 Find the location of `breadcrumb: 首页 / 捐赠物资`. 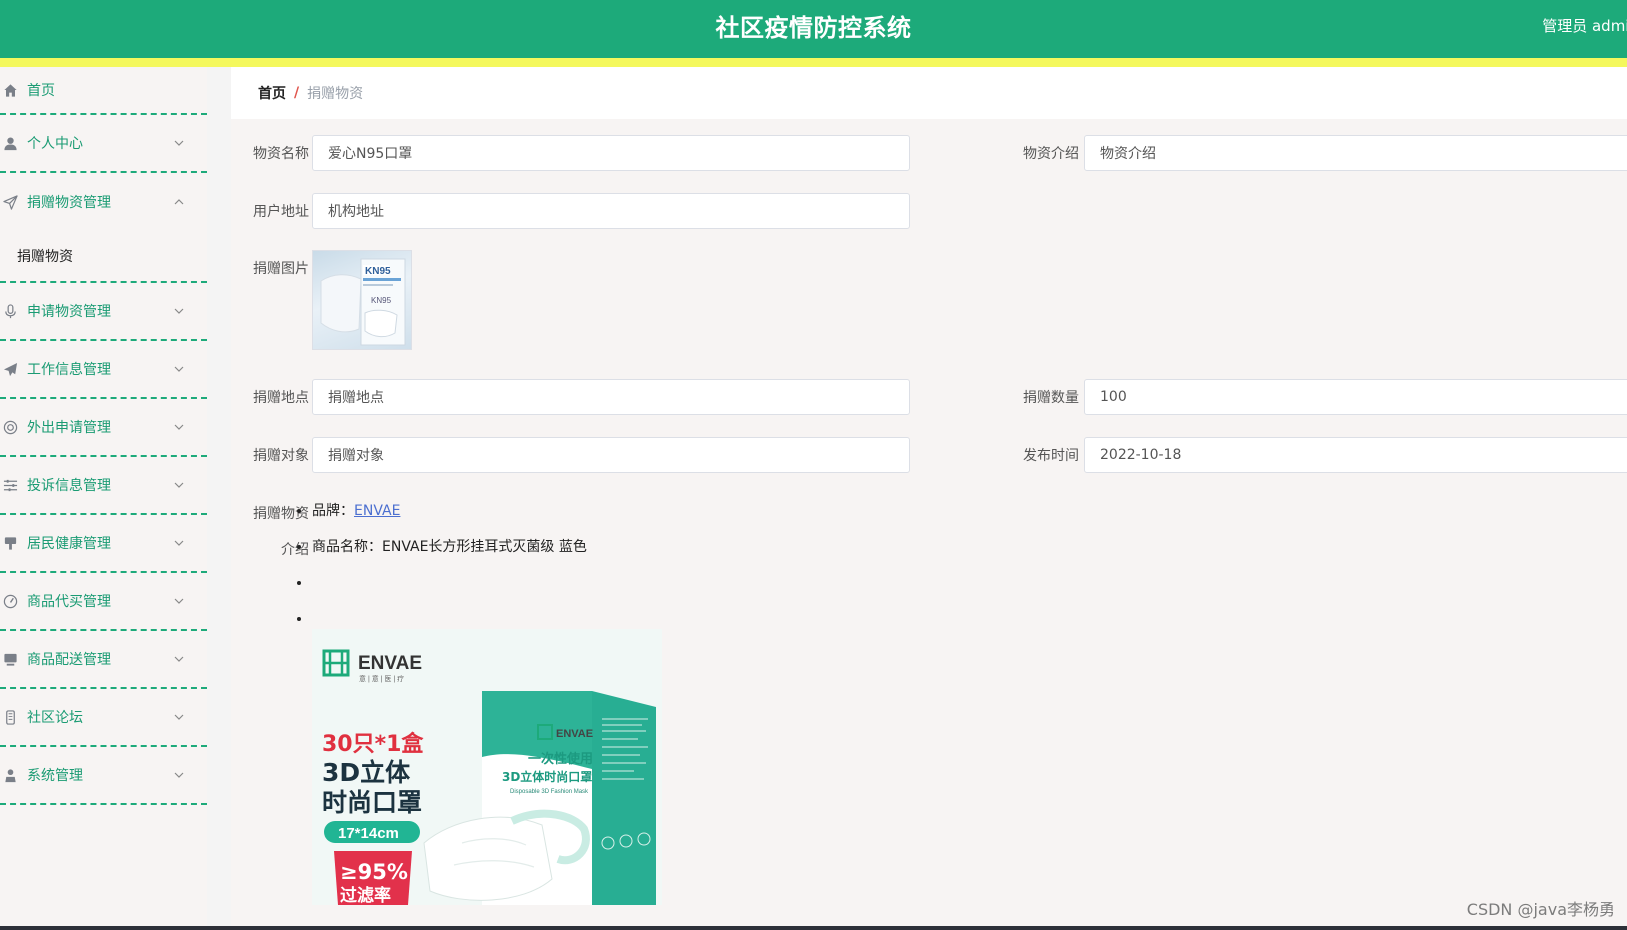

breadcrumb: 首页 / 捐赠物资 is located at coordinates (929, 93).